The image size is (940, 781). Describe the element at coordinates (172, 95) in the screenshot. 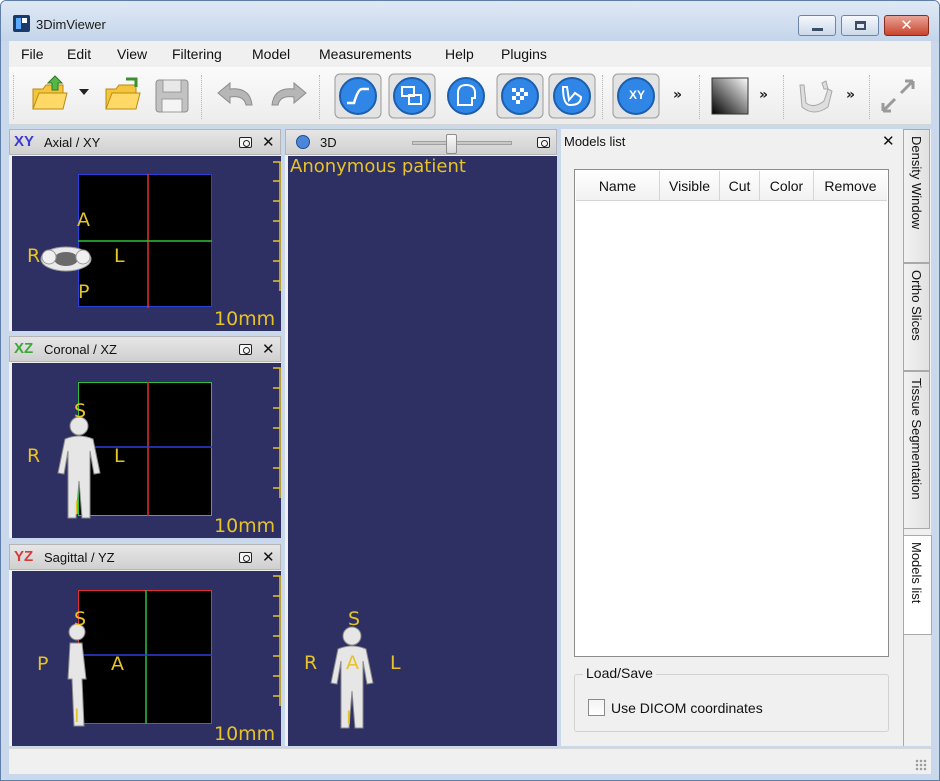

I see `save-icon` at that location.